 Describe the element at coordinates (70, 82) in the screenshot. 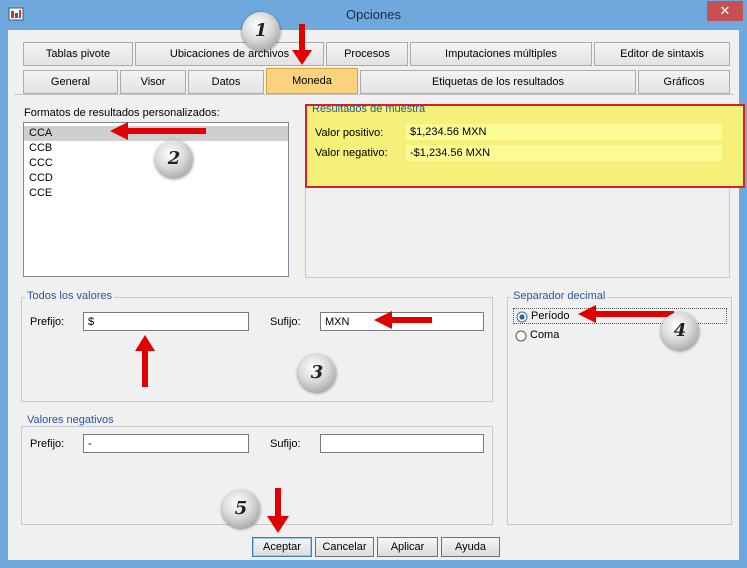

I see `tab-general: General` at that location.